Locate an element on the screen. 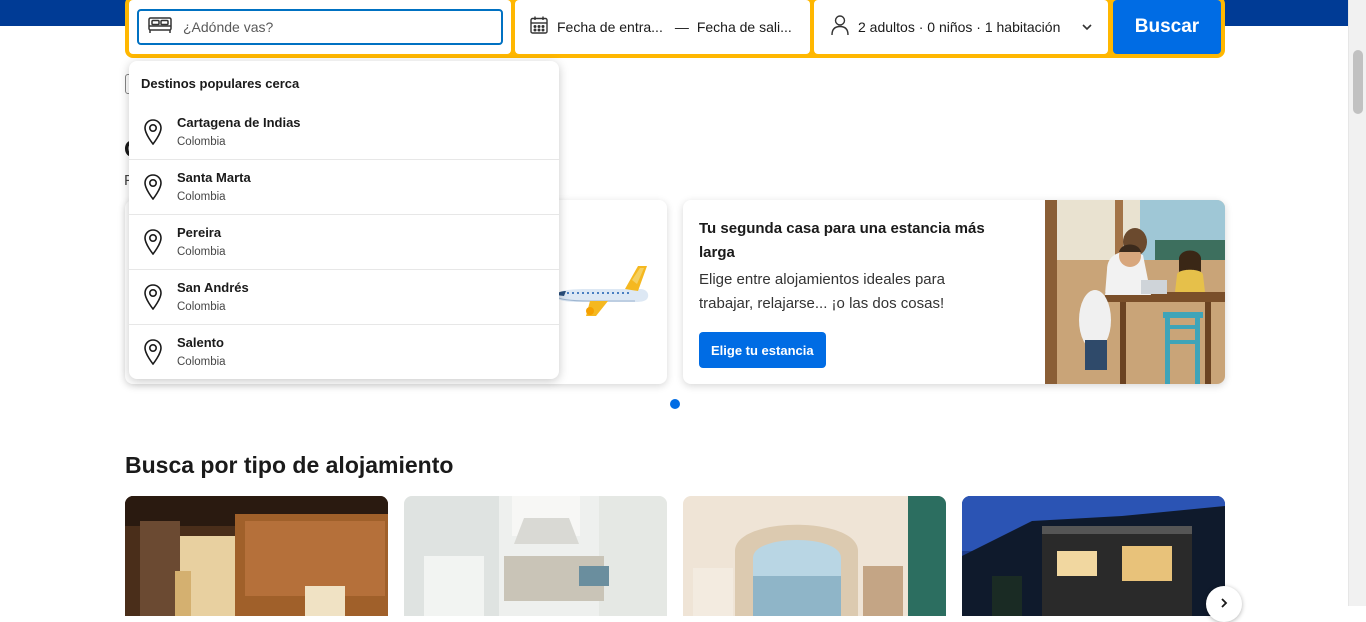 The image size is (1366, 622). guests-summary: 2 adultos · 0 niños · 1 habitación is located at coordinates (959, 27).